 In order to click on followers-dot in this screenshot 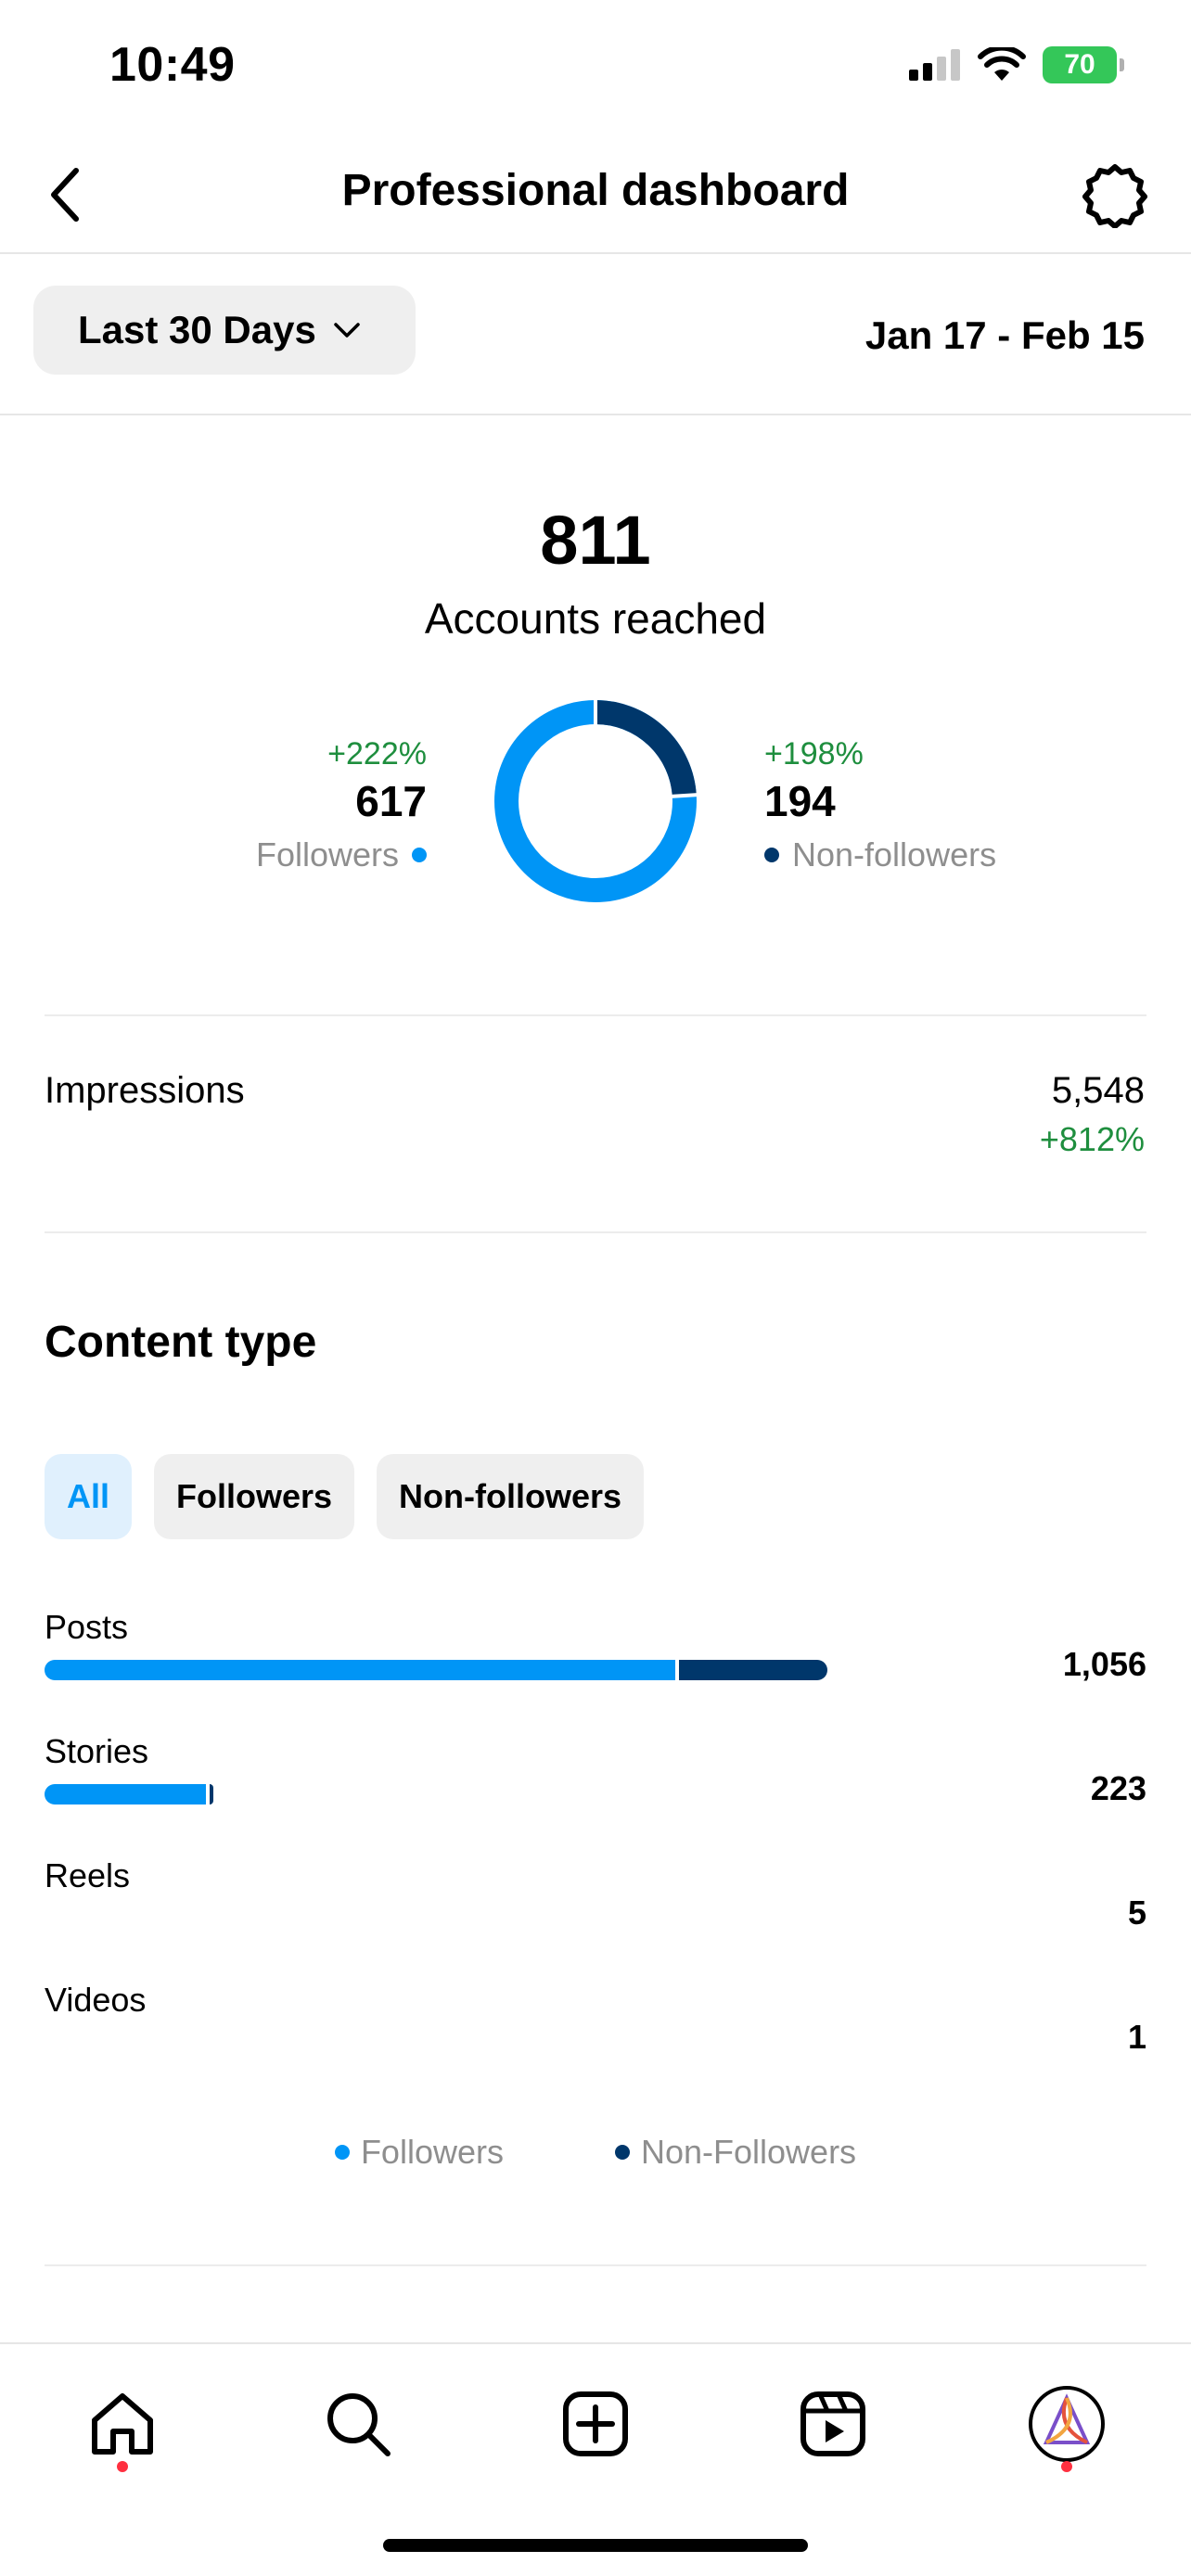, I will do `click(419, 855)`.